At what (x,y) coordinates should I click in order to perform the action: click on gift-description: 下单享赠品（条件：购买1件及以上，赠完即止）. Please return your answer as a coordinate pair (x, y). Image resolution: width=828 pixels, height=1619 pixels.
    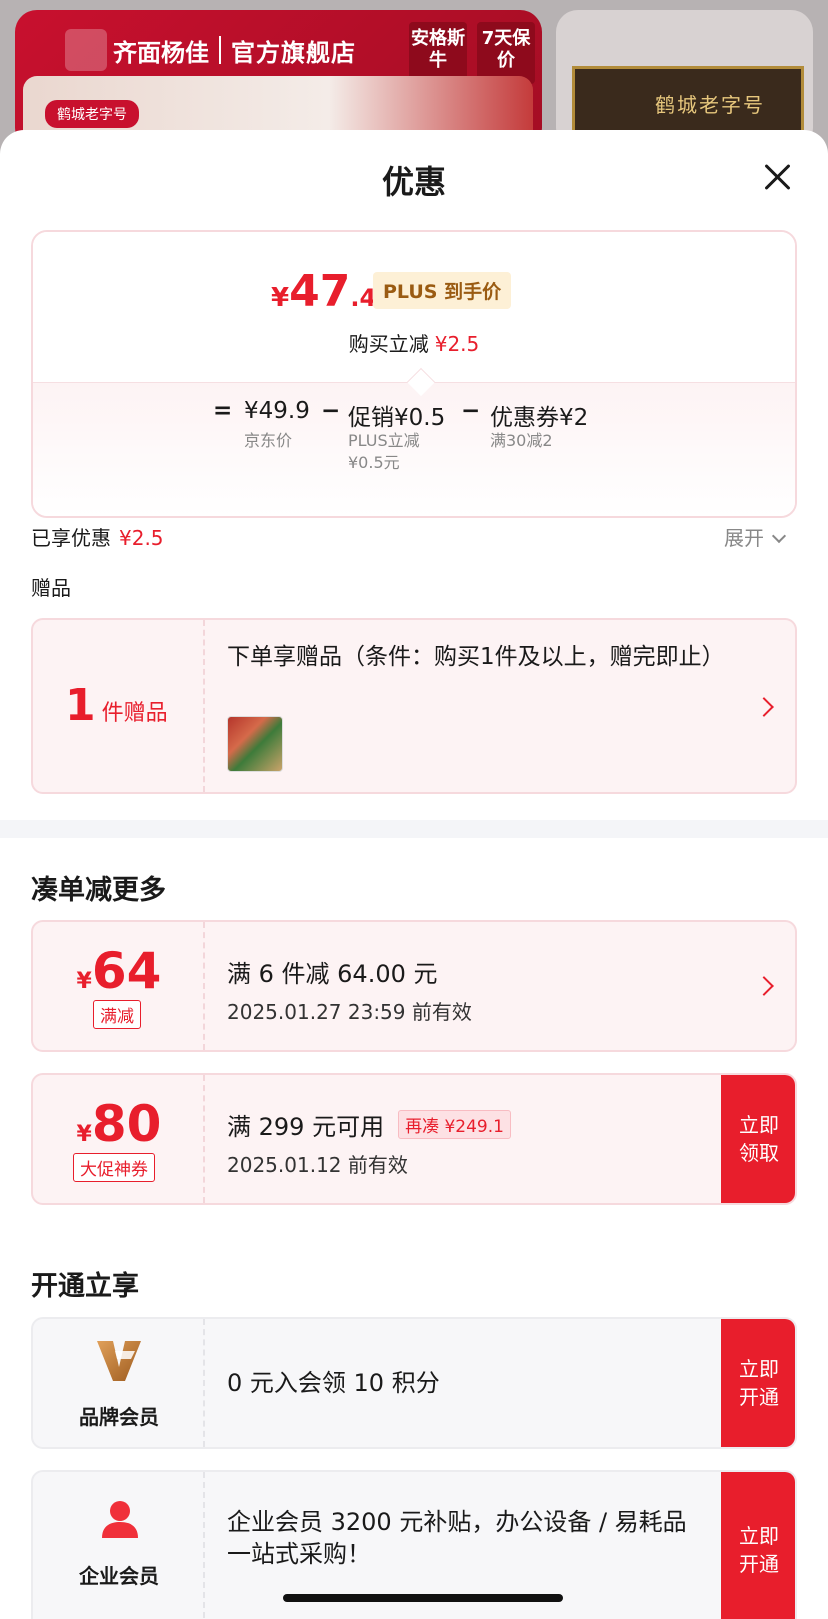
    Looking at the image, I should click on (476, 657).